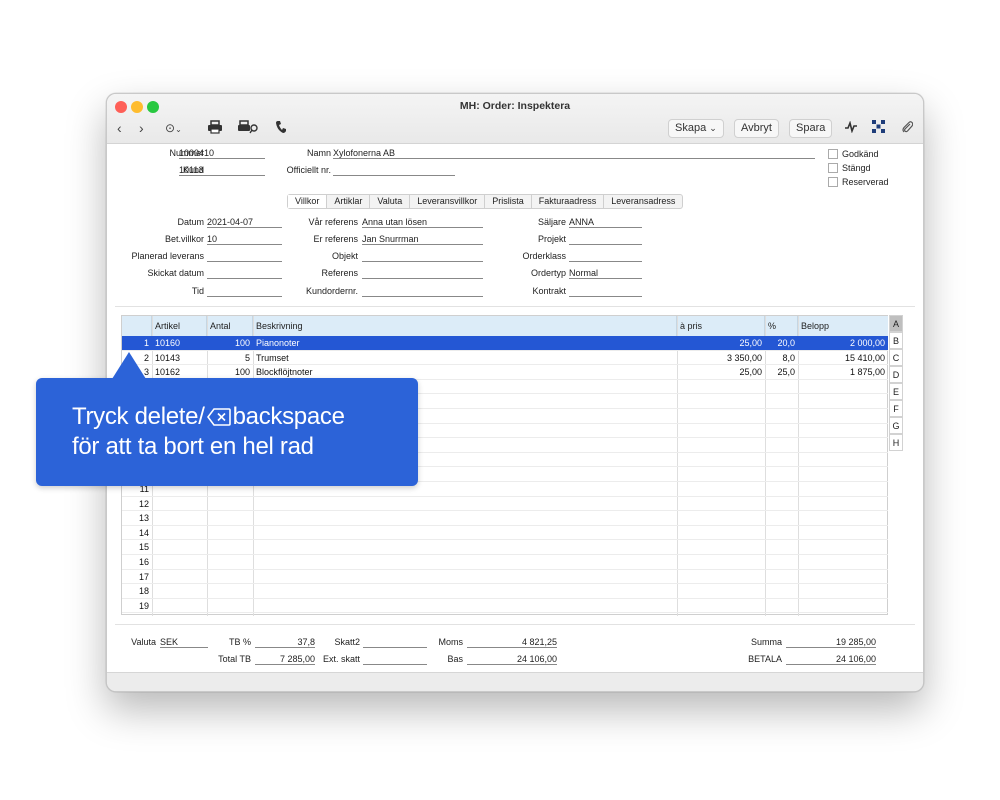 Image resolution: width=1000 pixels, height=800 pixels. What do you see at coordinates (285, 642) in the screenshot?
I see `tb-percent-field: 37,8` at bounding box center [285, 642].